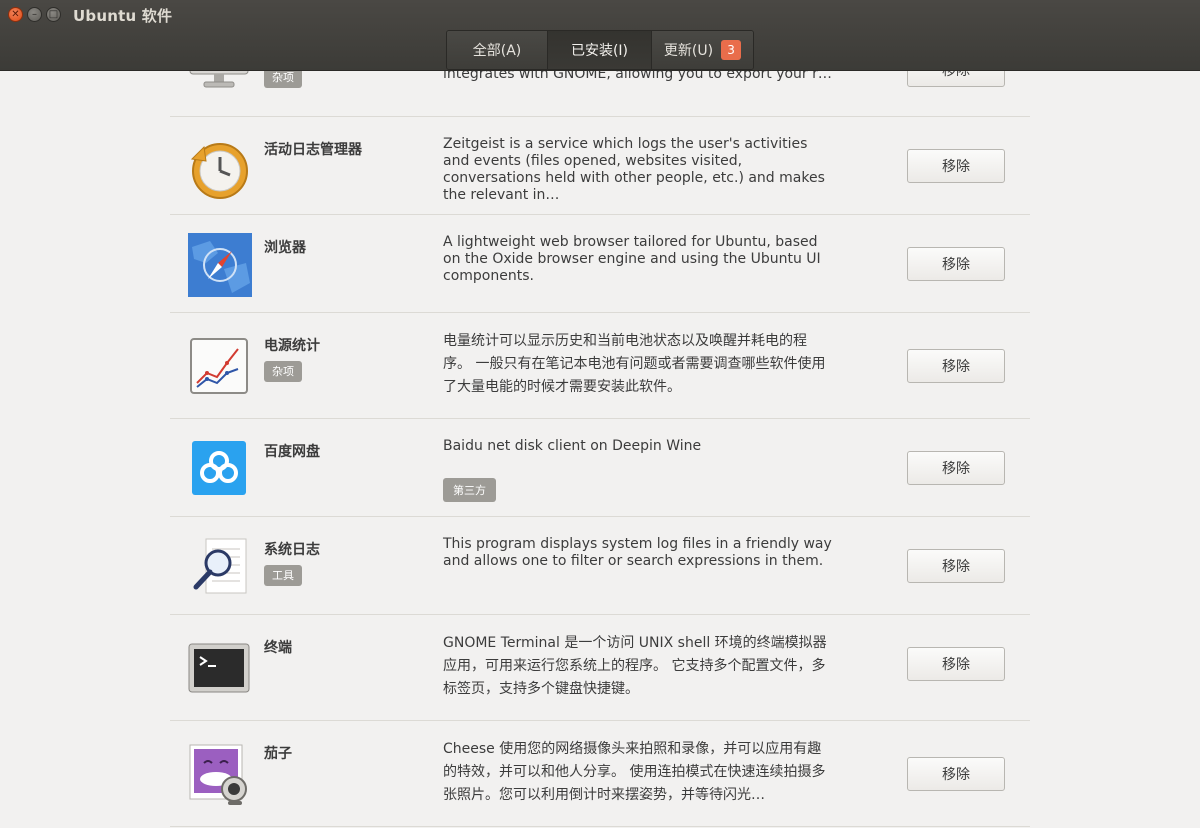  Describe the element at coordinates (219, 673) in the screenshot. I see `terminal-icon` at that location.